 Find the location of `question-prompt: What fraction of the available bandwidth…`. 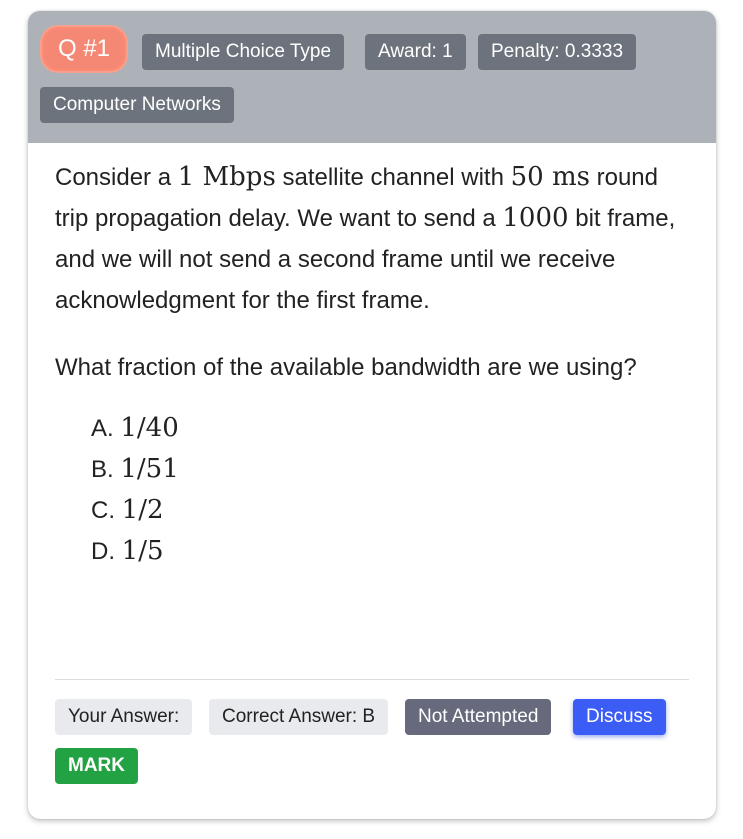

question-prompt: What fraction of the available bandwidth… is located at coordinates (346, 367).